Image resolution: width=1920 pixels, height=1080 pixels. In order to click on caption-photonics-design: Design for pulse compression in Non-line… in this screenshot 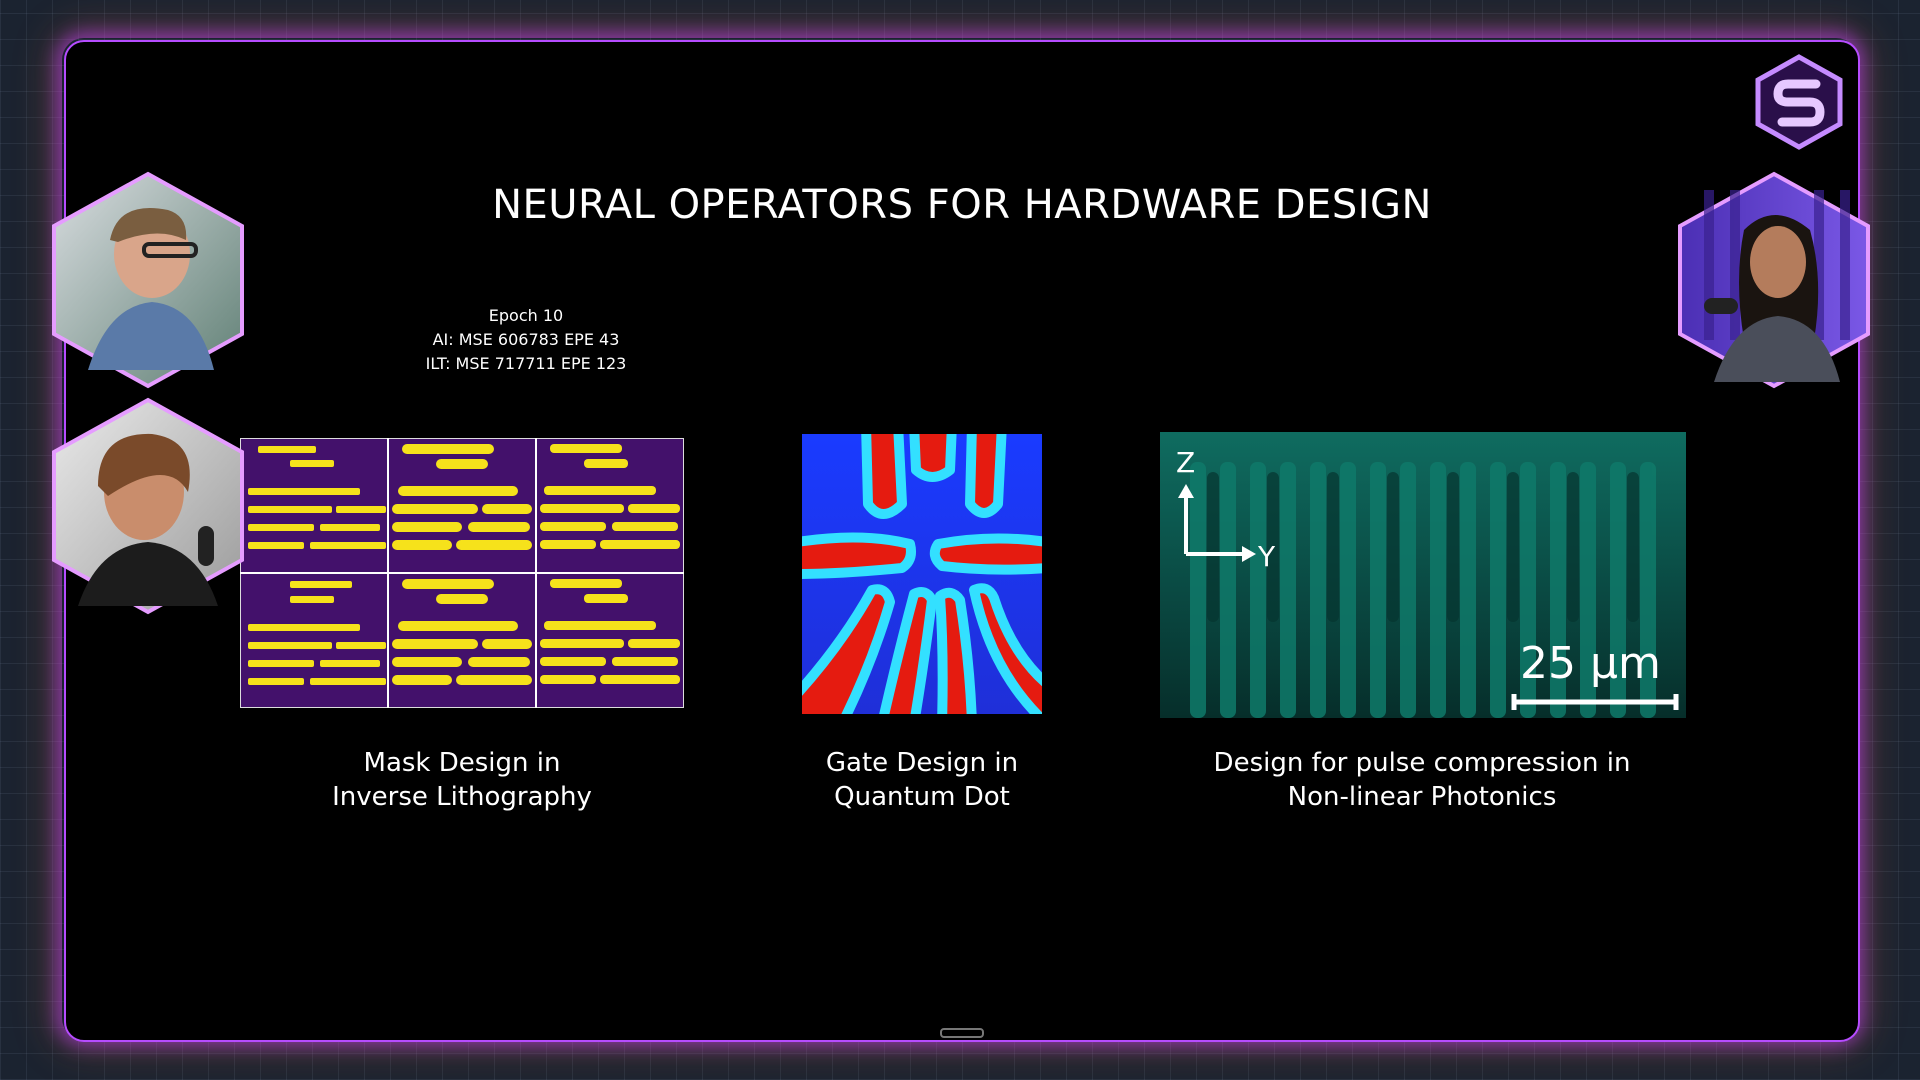, I will do `click(1422, 780)`.